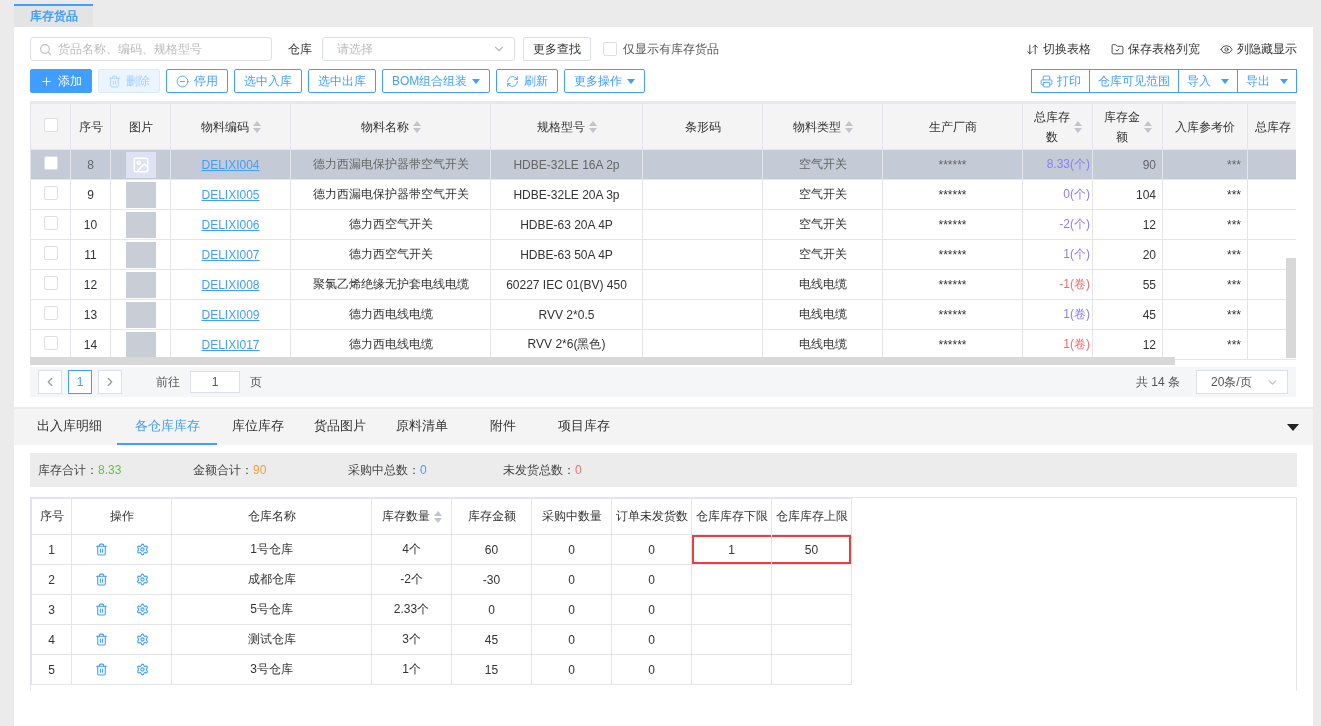  What do you see at coordinates (258, 427) in the screenshot?
I see `detail-tab: 库位库存` at bounding box center [258, 427].